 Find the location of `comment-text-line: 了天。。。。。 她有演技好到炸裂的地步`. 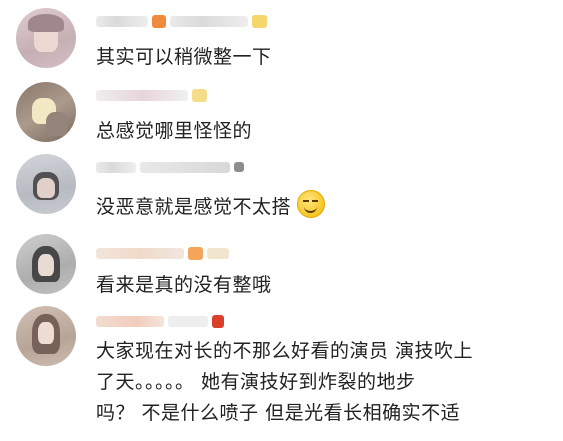

comment-text-line: 了天。。。。。 她有演技好到炸裂的地步 is located at coordinates (256, 382).